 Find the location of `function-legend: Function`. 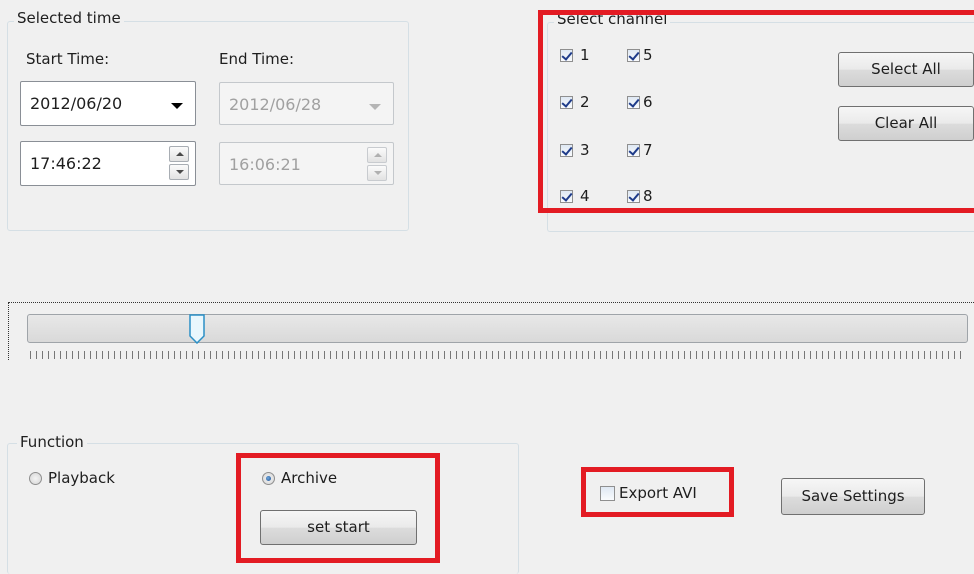

function-legend: Function is located at coordinates (52, 442).